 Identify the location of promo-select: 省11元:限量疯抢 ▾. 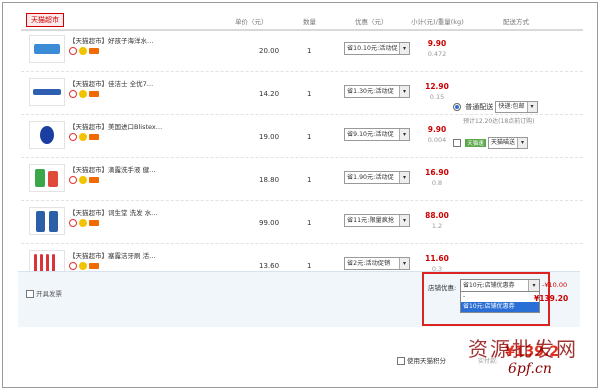
(377, 220).